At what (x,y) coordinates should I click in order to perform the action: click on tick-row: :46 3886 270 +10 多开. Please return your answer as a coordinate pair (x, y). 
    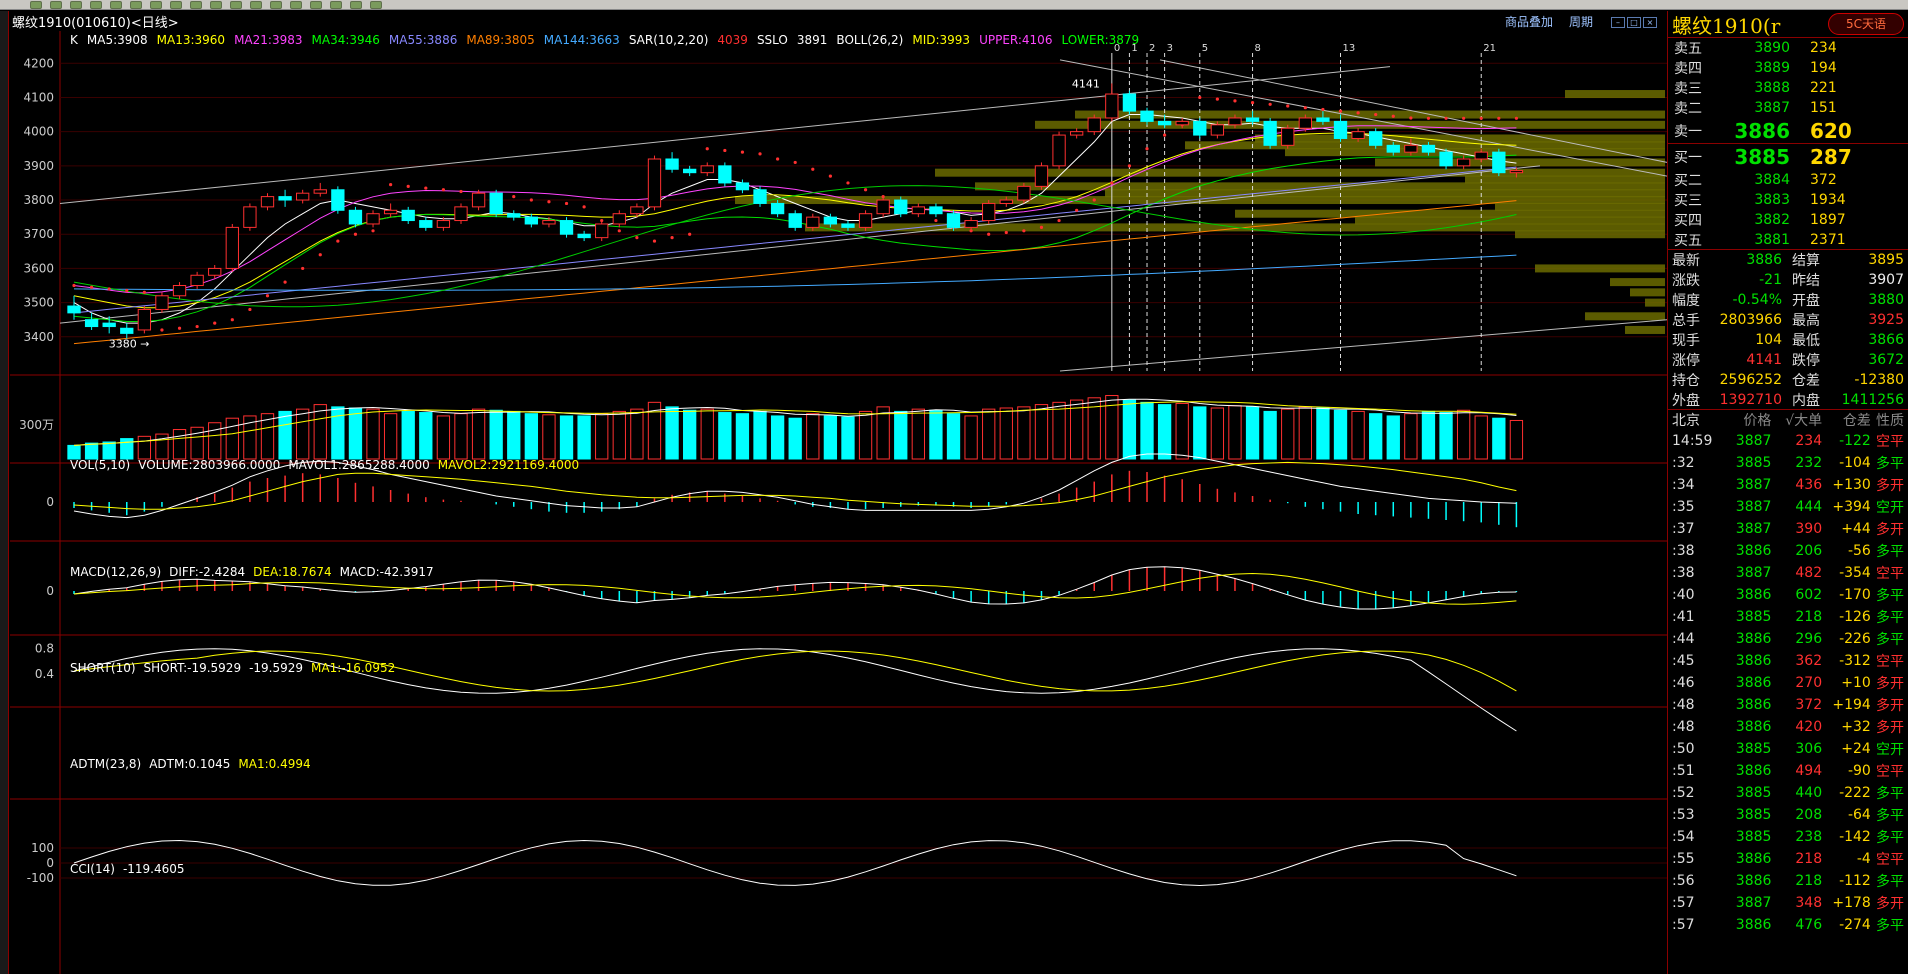
    Looking at the image, I should click on (1788, 683).